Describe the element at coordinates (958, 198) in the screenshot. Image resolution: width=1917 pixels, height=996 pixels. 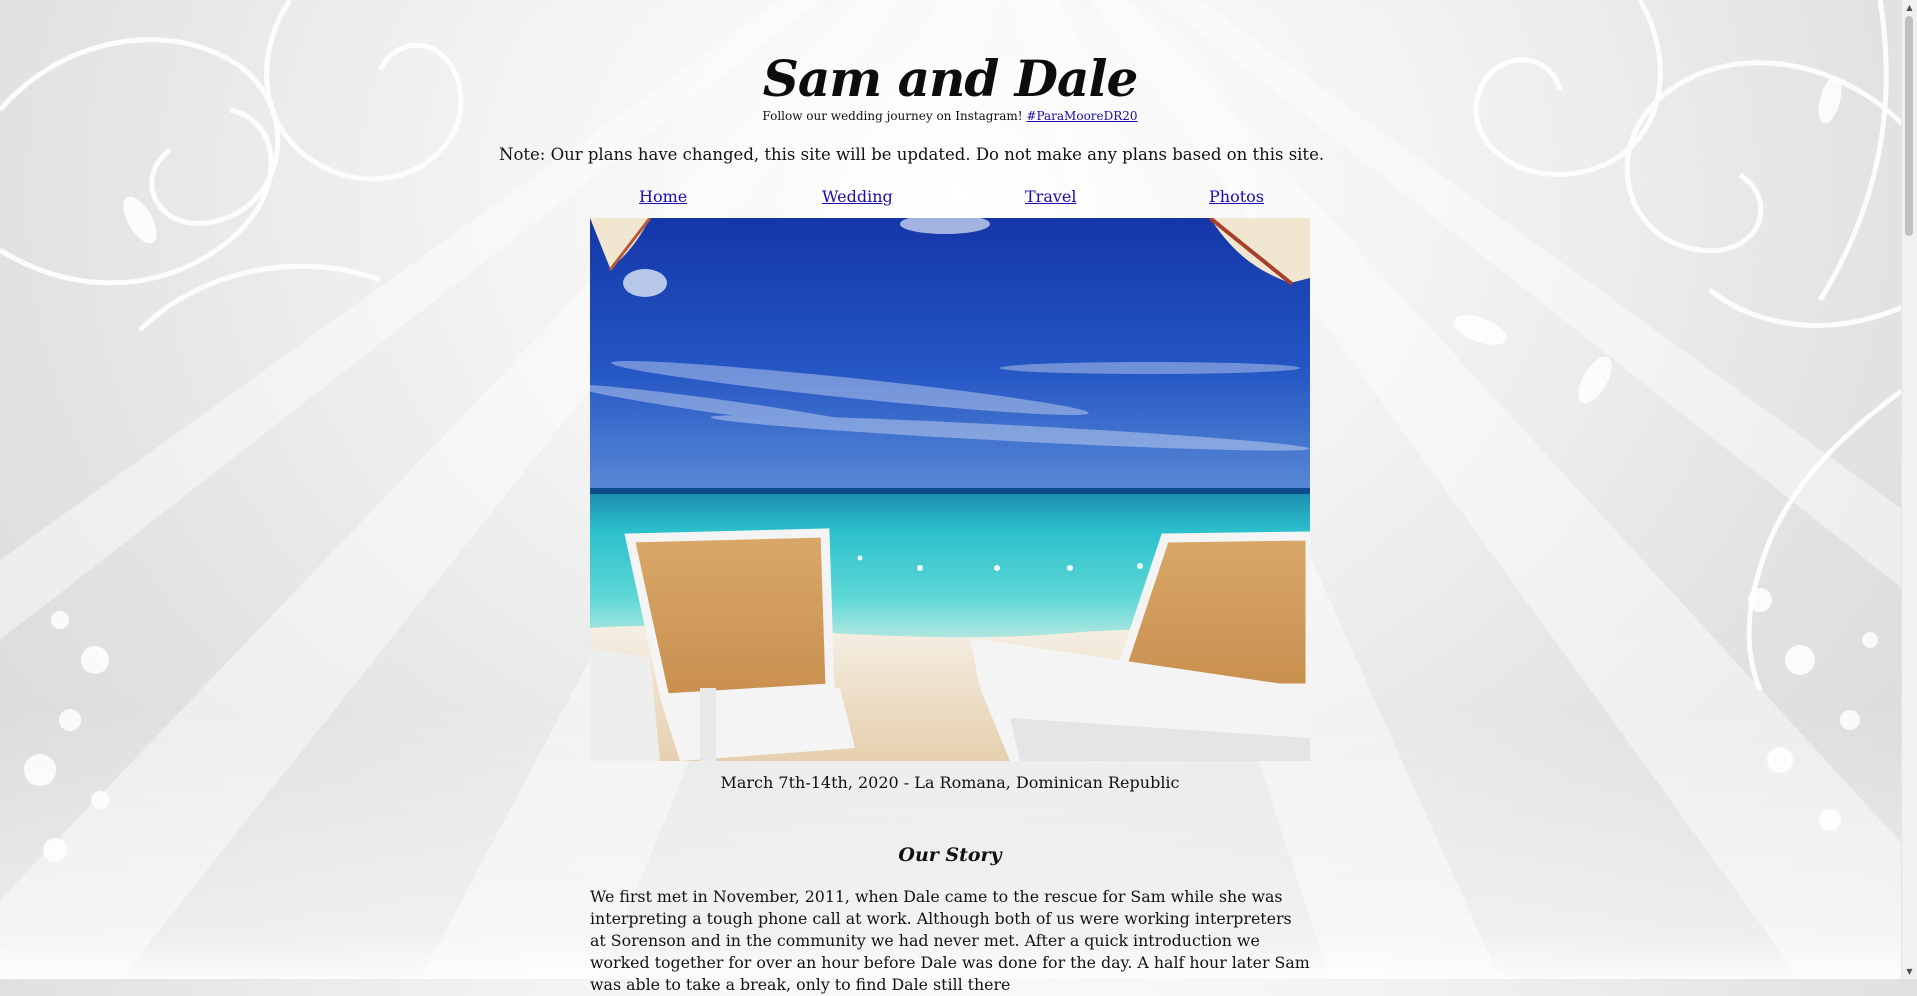
I see `main-nav: Home Wedding Travel Photos` at that location.